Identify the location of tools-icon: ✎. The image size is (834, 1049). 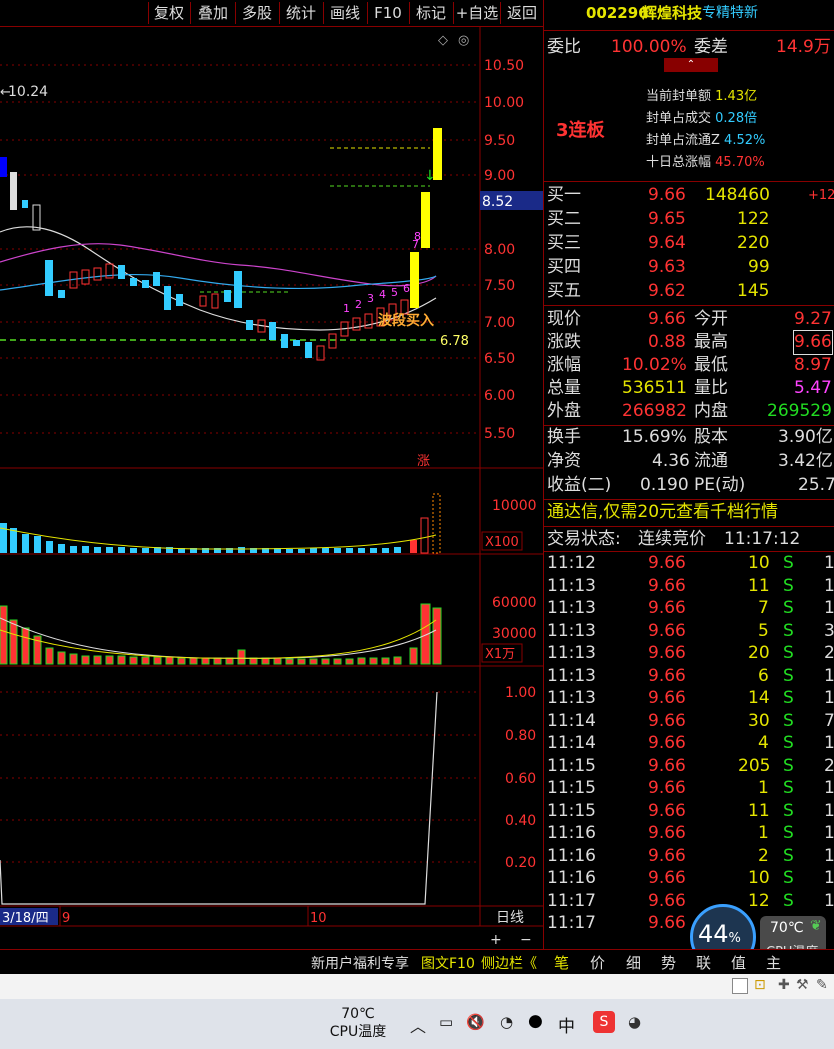
(822, 985).